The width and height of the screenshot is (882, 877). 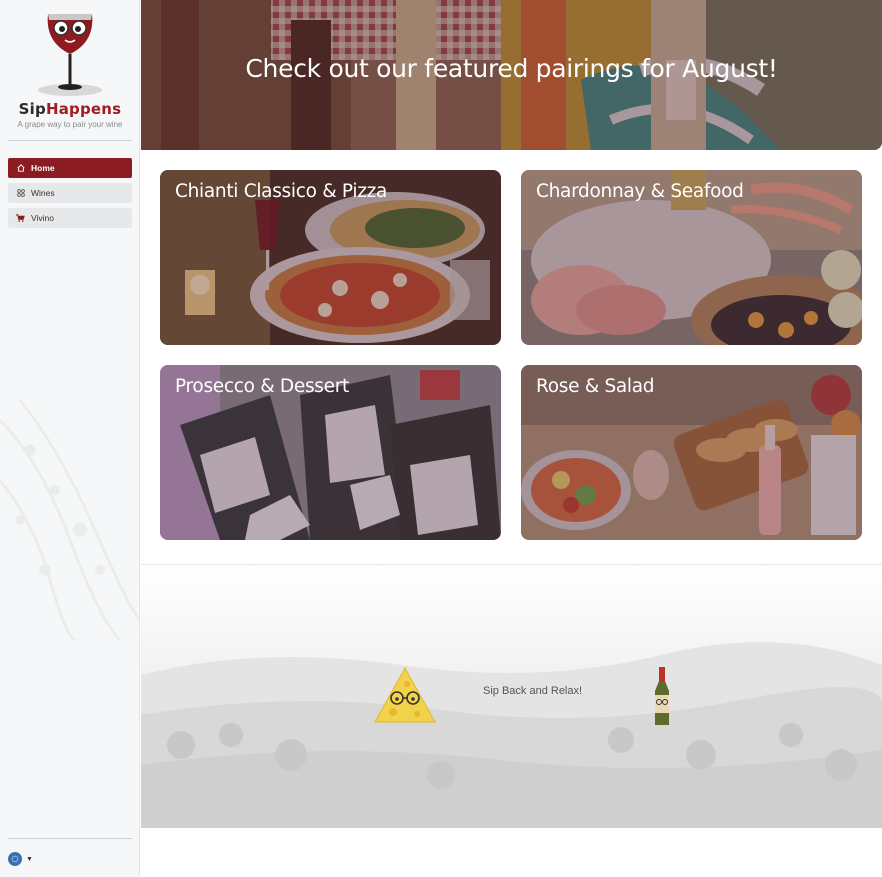 I want to click on grid-icon, so click(x=20, y=193).